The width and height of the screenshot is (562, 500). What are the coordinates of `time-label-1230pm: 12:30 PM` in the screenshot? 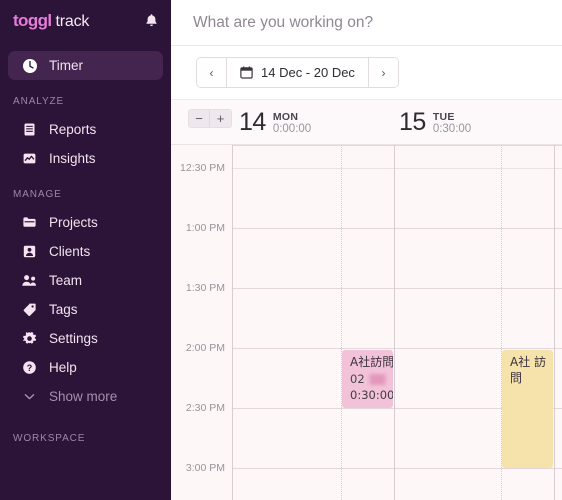 It's located at (202, 168).